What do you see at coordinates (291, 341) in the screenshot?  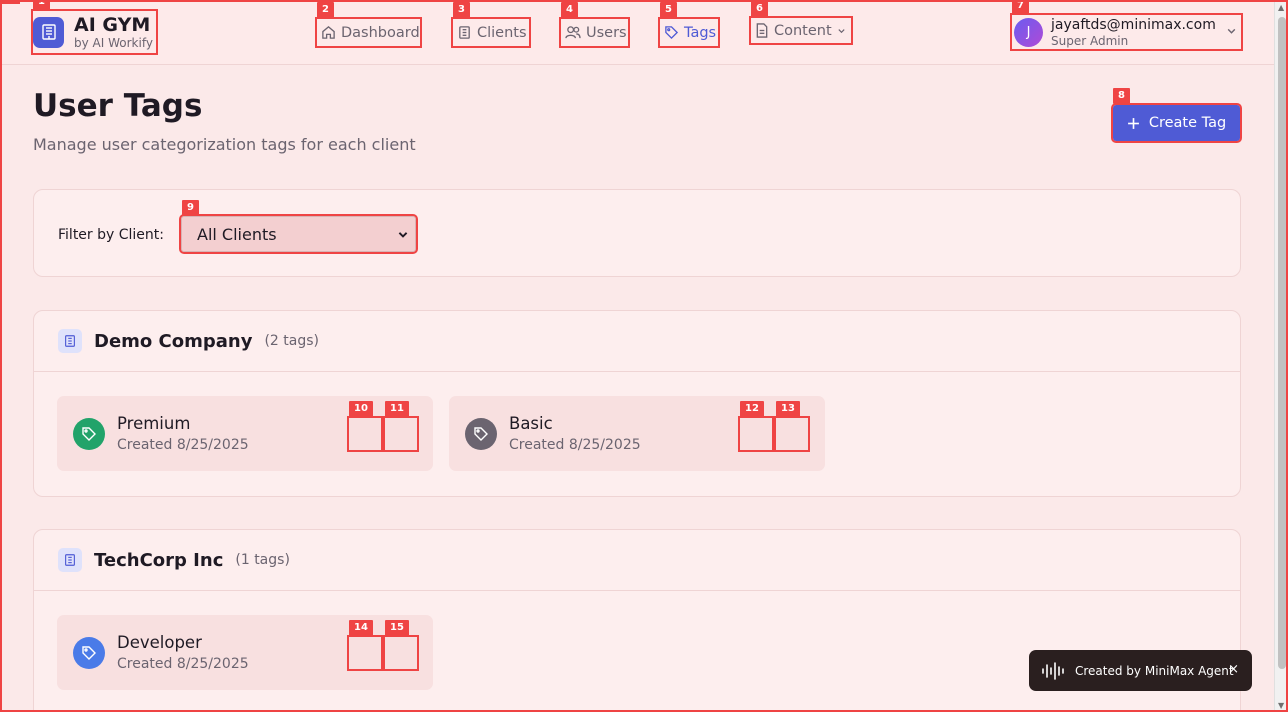 I see `client-tag-count: (2 tags)` at bounding box center [291, 341].